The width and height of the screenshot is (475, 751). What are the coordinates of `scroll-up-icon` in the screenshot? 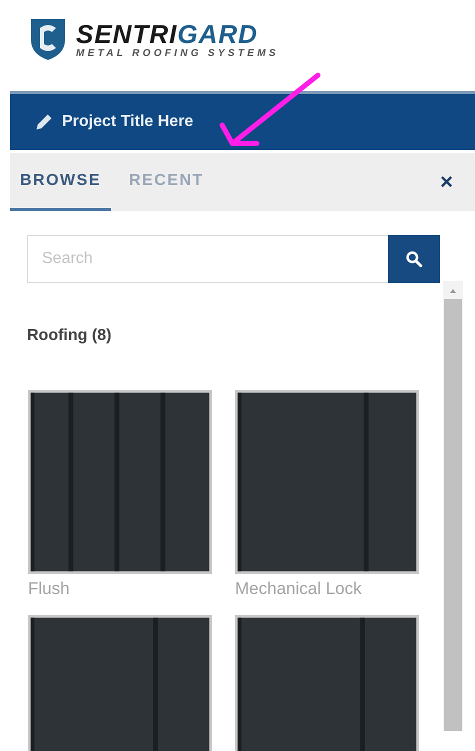 It's located at (453, 291).